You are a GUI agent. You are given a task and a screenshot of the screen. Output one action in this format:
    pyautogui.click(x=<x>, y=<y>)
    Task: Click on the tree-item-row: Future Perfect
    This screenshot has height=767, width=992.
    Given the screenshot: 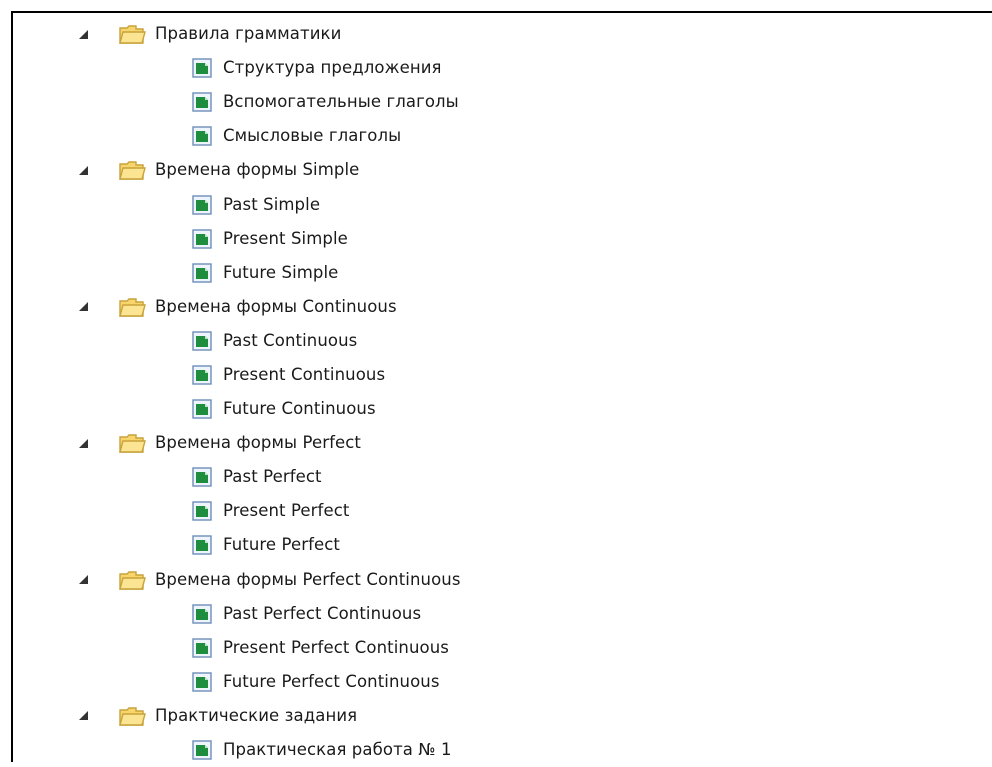 What is the action you would take?
    pyautogui.click(x=502, y=545)
    